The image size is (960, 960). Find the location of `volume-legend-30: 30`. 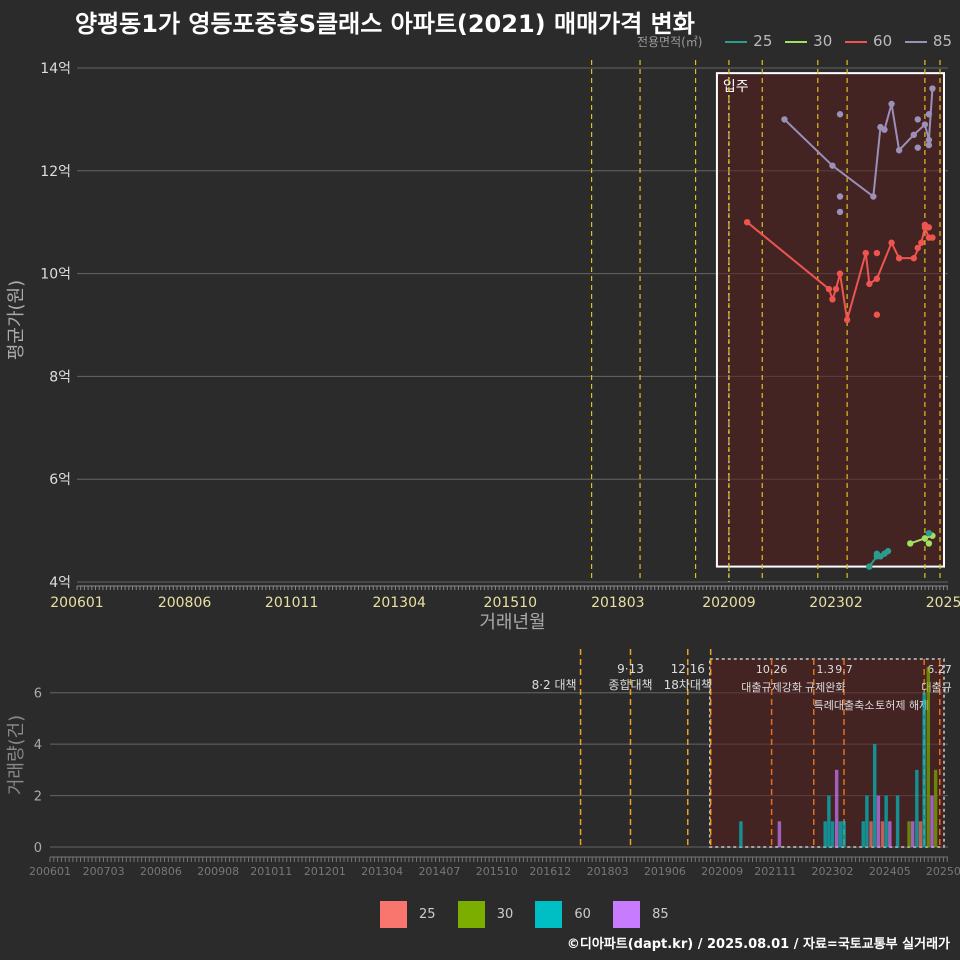

volume-legend-30: 30 is located at coordinates (485, 914).